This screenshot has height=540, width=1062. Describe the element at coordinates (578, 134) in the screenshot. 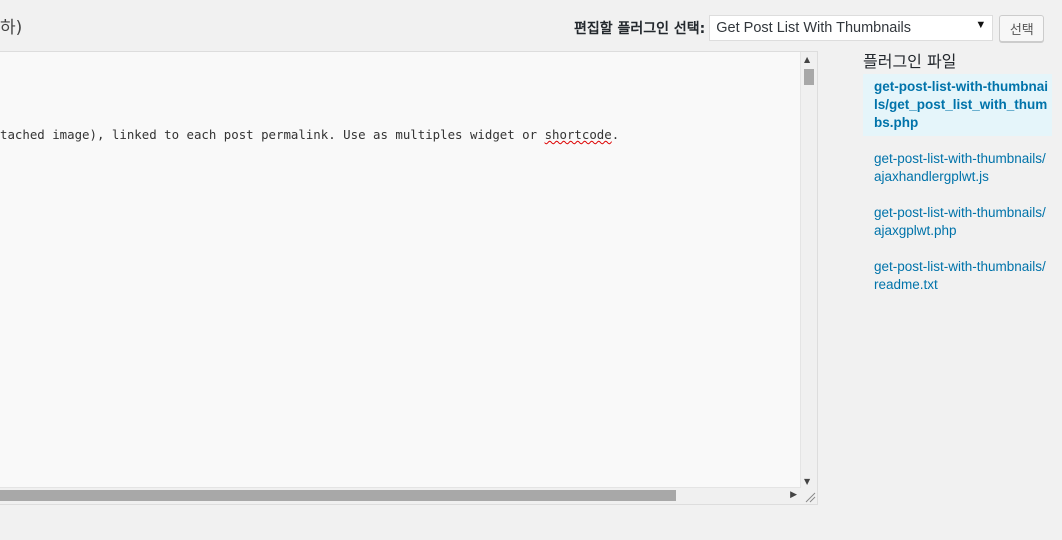

I see `misspelled-word: shortcode` at that location.